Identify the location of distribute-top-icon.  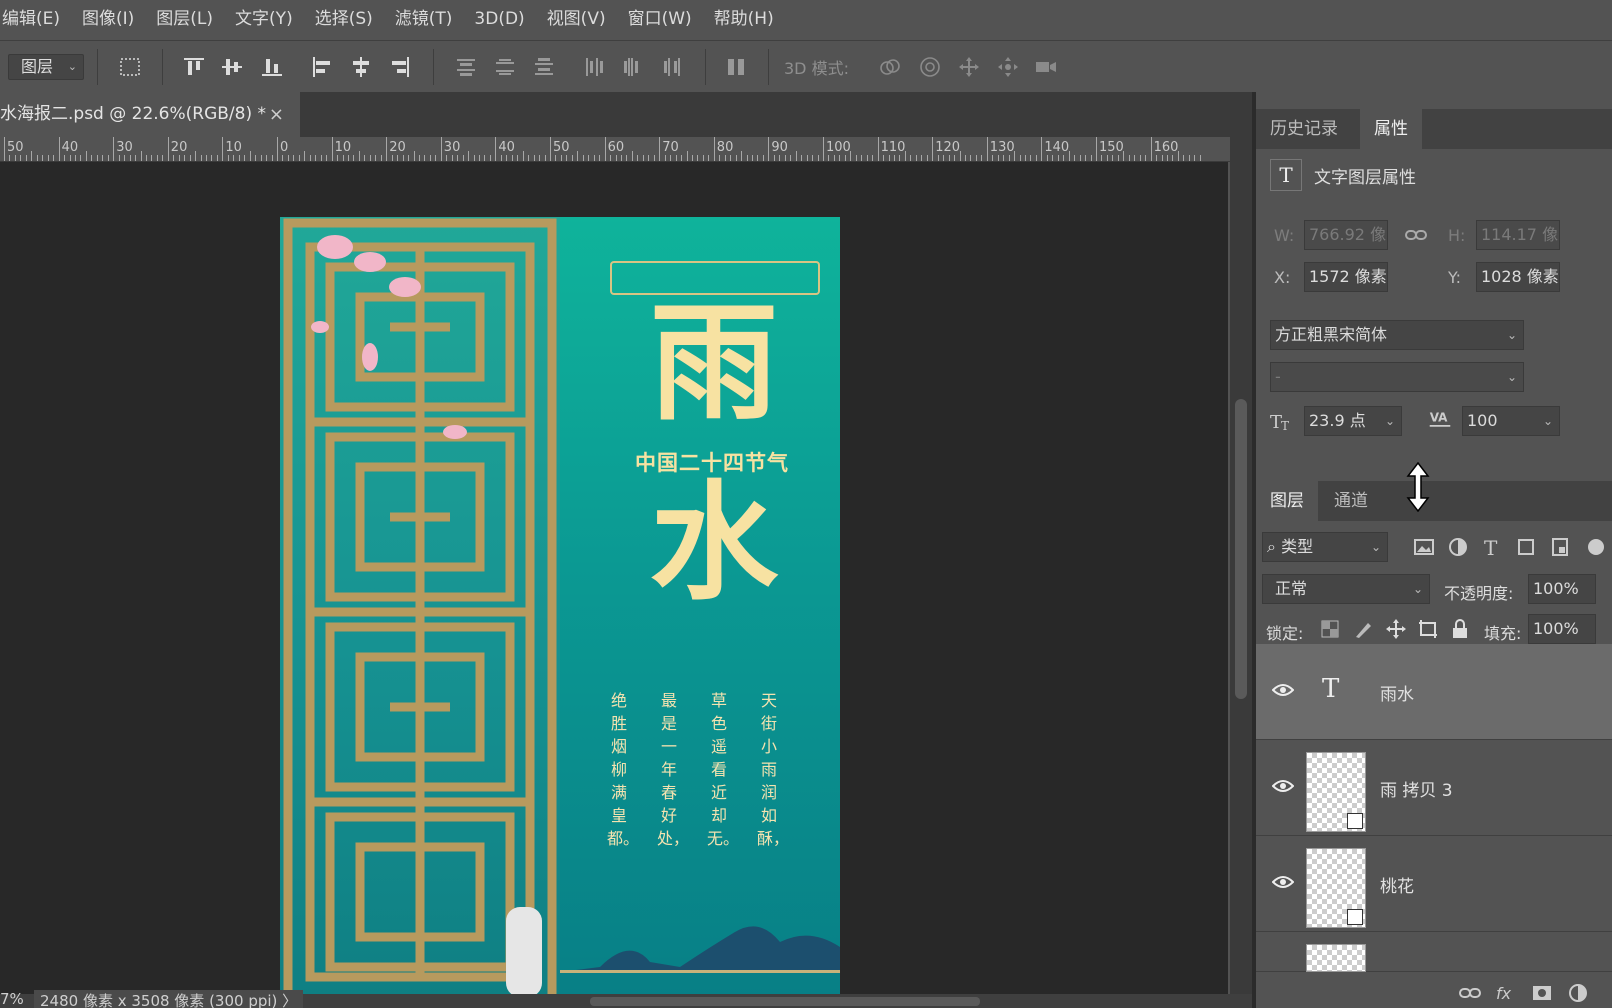
(466, 67).